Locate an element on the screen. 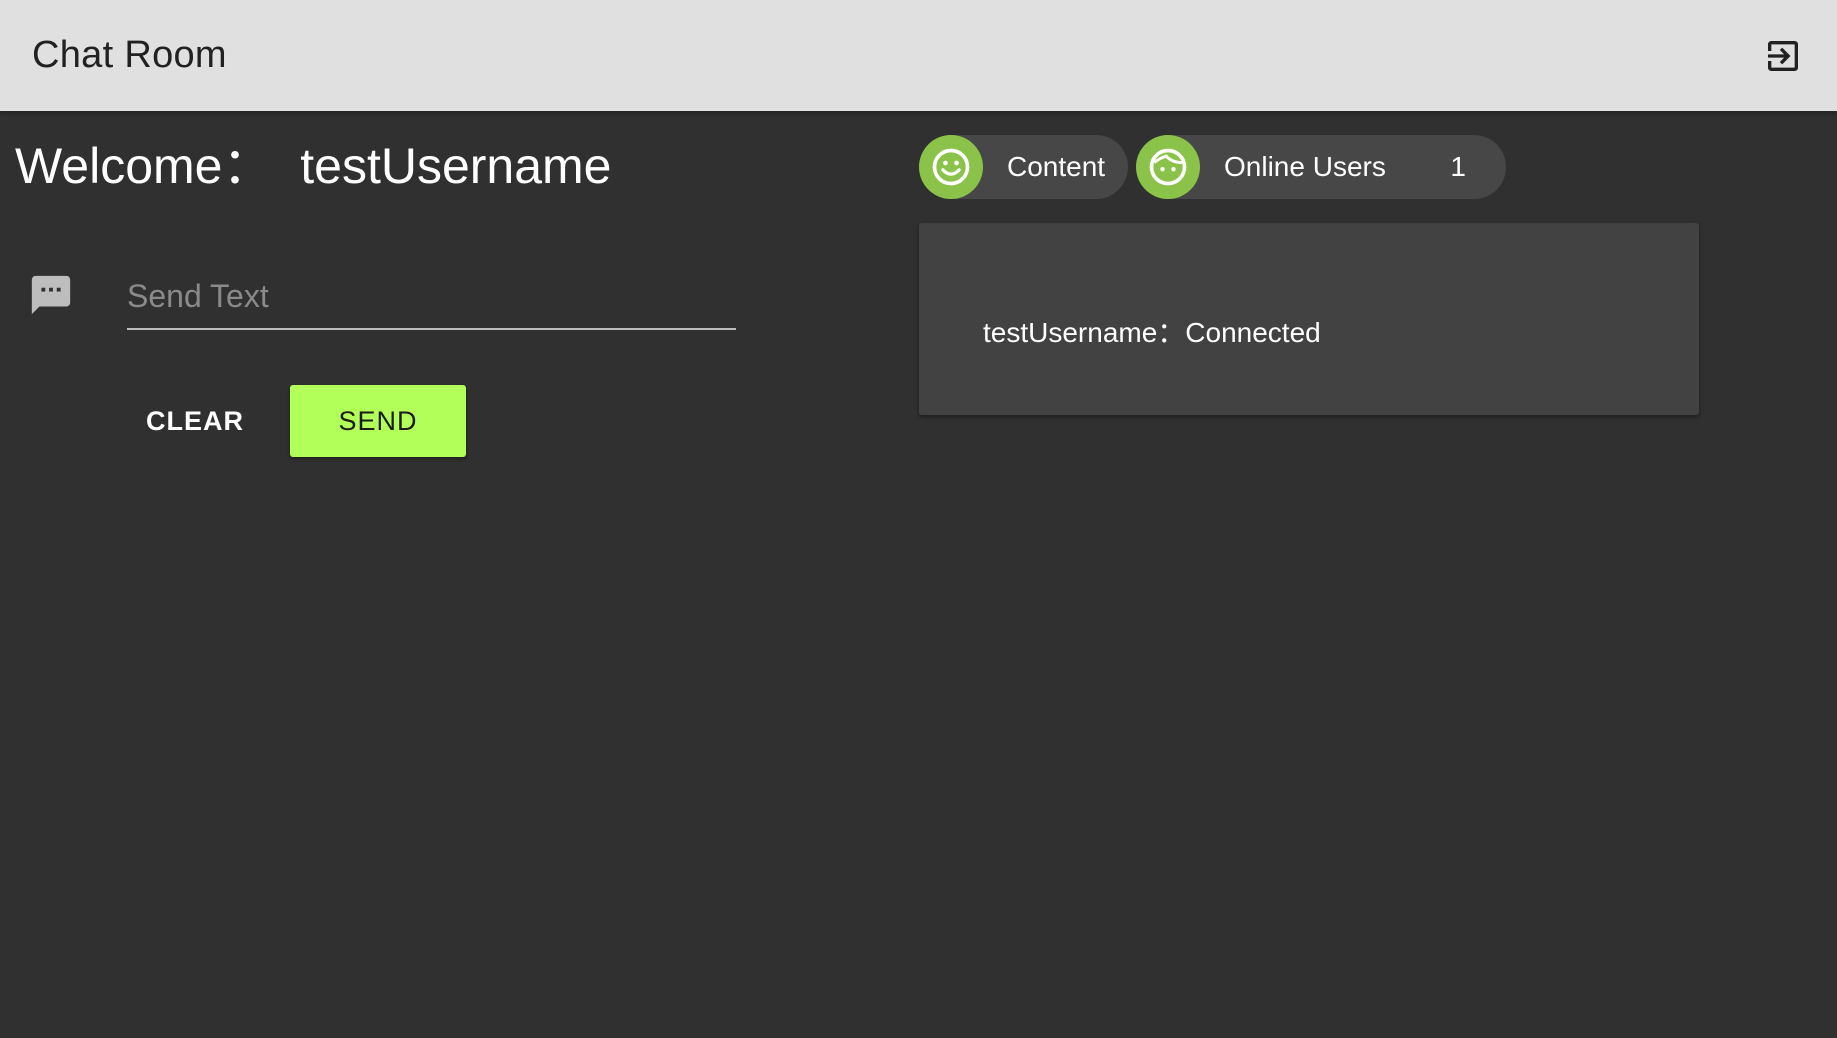 This screenshot has height=1038, width=1837. message-item: testUsername：Connected is located at coordinates (1152, 332).